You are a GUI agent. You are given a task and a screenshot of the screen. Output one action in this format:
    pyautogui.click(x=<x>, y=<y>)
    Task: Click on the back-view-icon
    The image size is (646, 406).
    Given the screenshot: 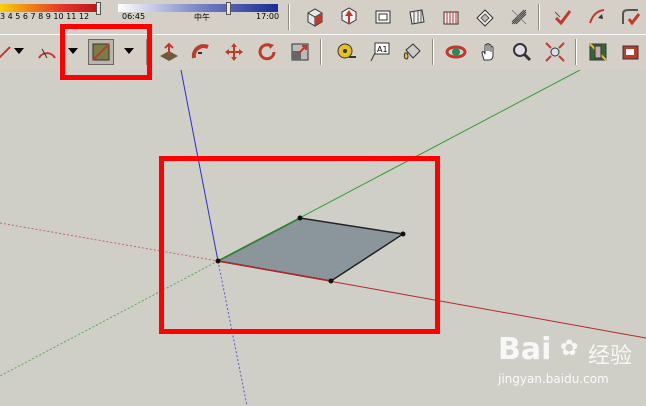 What is the action you would take?
    pyautogui.click(x=451, y=17)
    